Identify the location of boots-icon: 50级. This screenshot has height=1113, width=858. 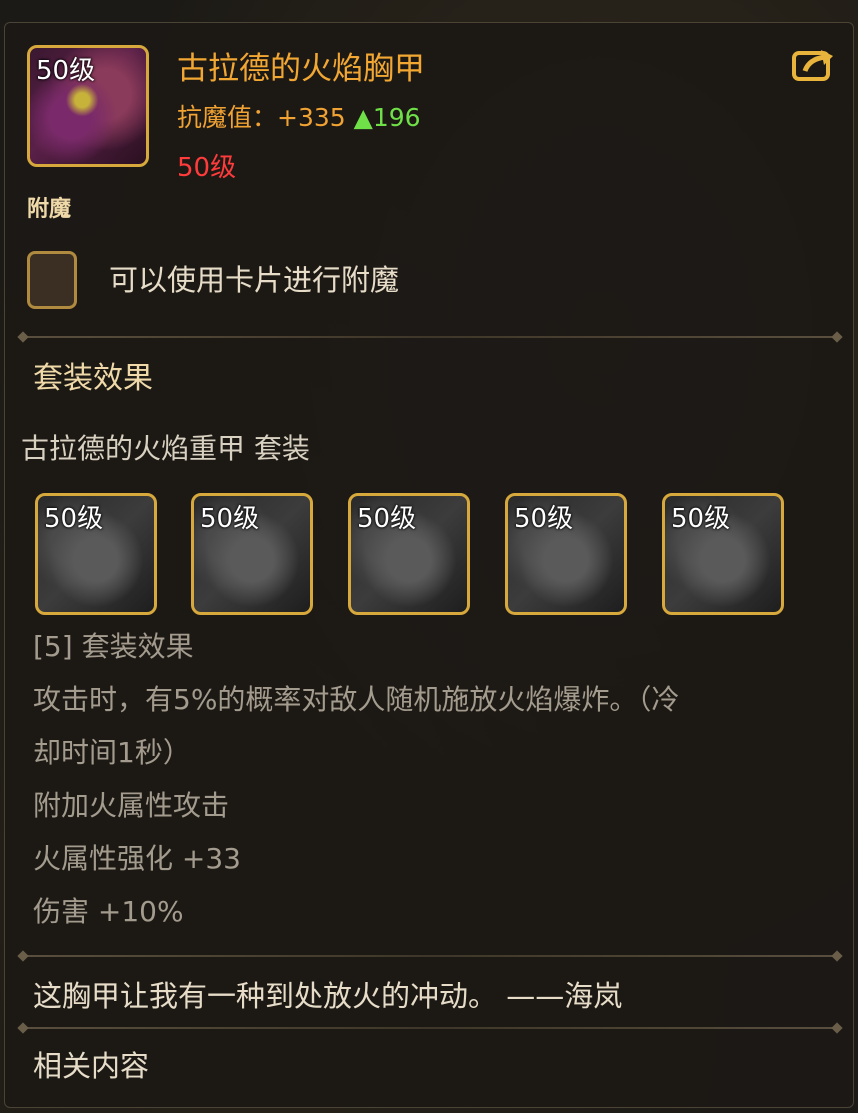
(723, 554).